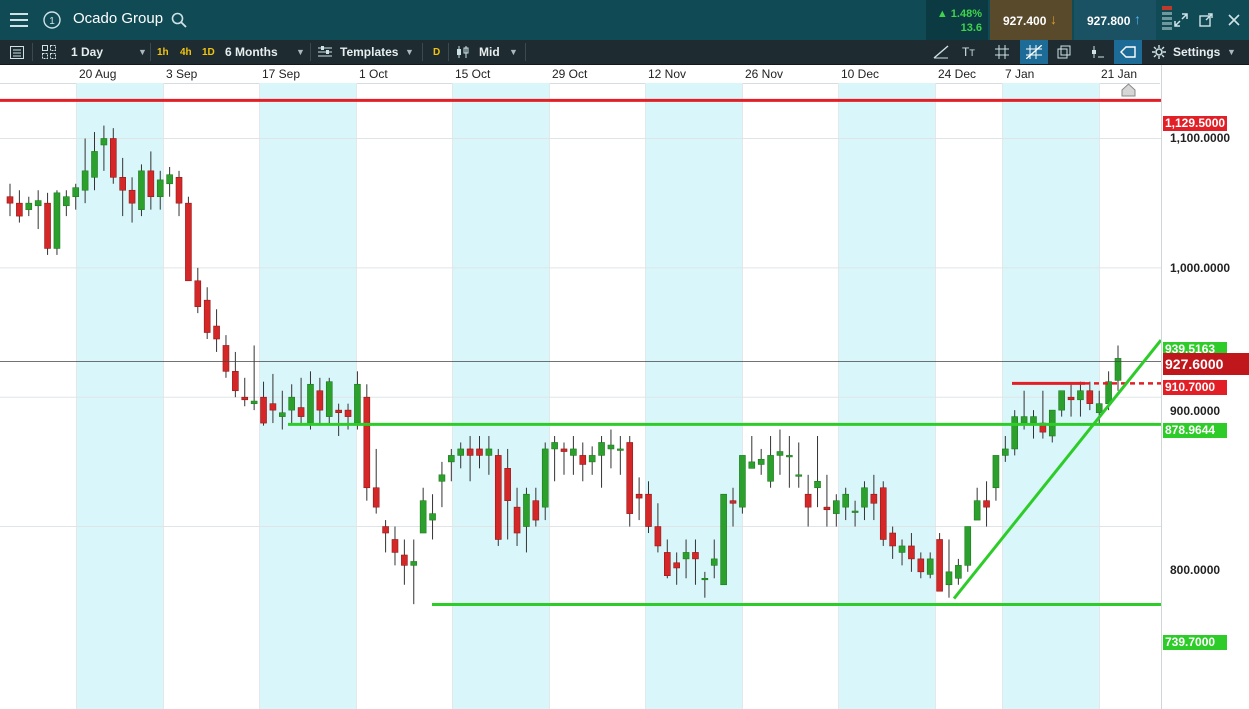 The image size is (1249, 709). I want to click on range-select: 6 Months, so click(251, 52).